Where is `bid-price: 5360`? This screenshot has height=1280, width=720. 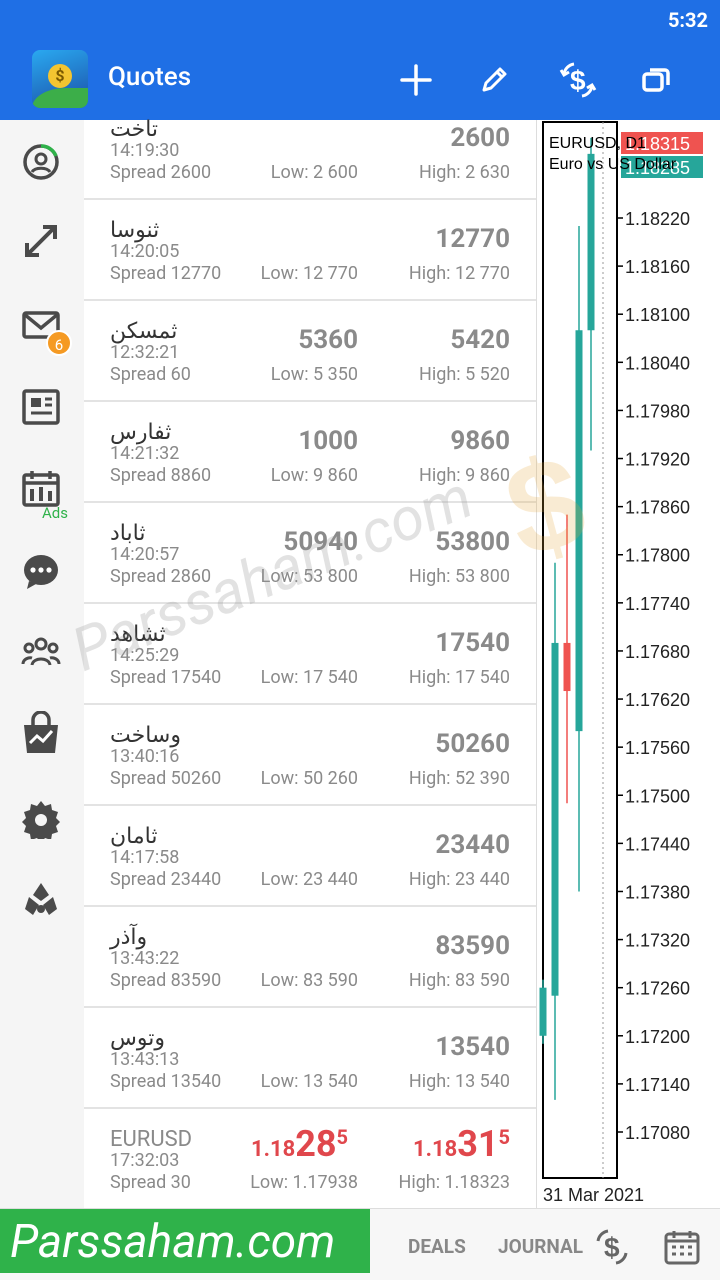 bid-price: 5360 is located at coordinates (328, 340).